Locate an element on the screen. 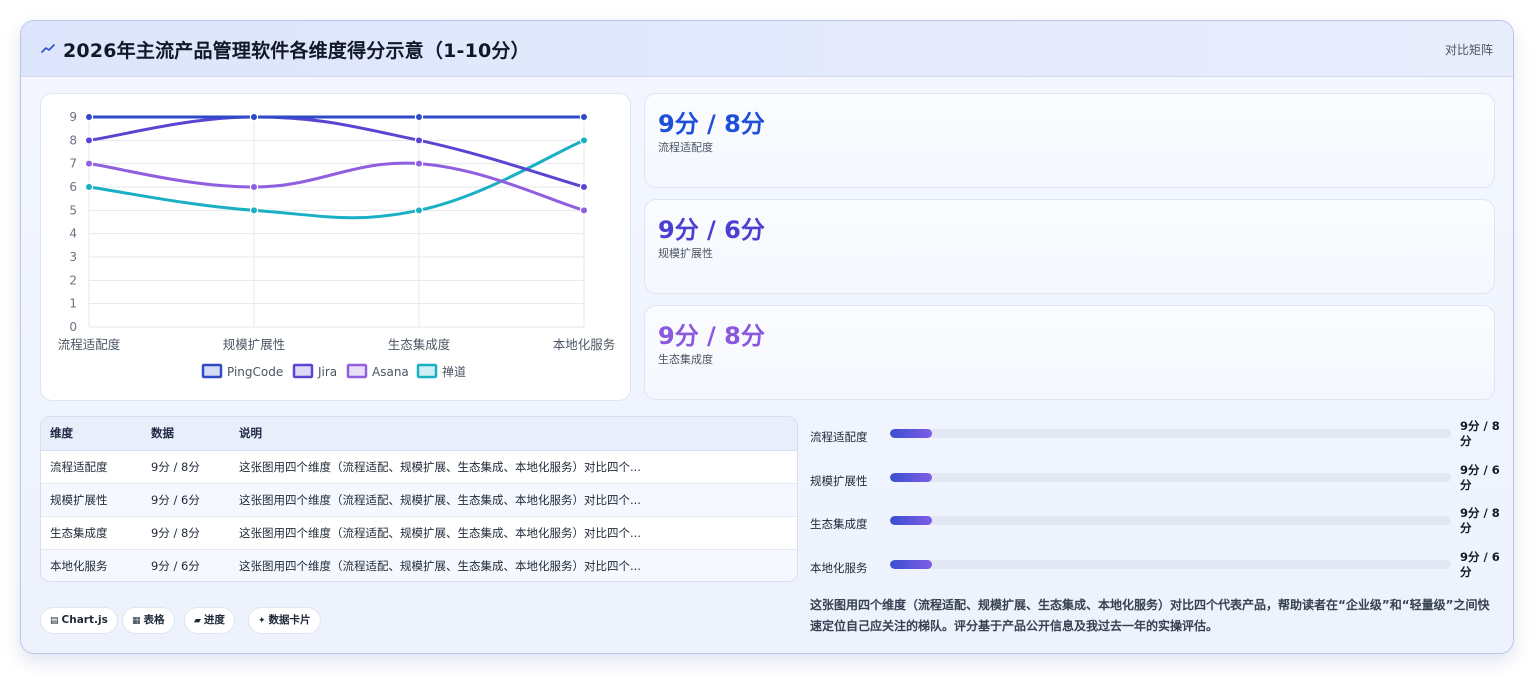  stat-label: 生态集成度 is located at coordinates (685, 359).